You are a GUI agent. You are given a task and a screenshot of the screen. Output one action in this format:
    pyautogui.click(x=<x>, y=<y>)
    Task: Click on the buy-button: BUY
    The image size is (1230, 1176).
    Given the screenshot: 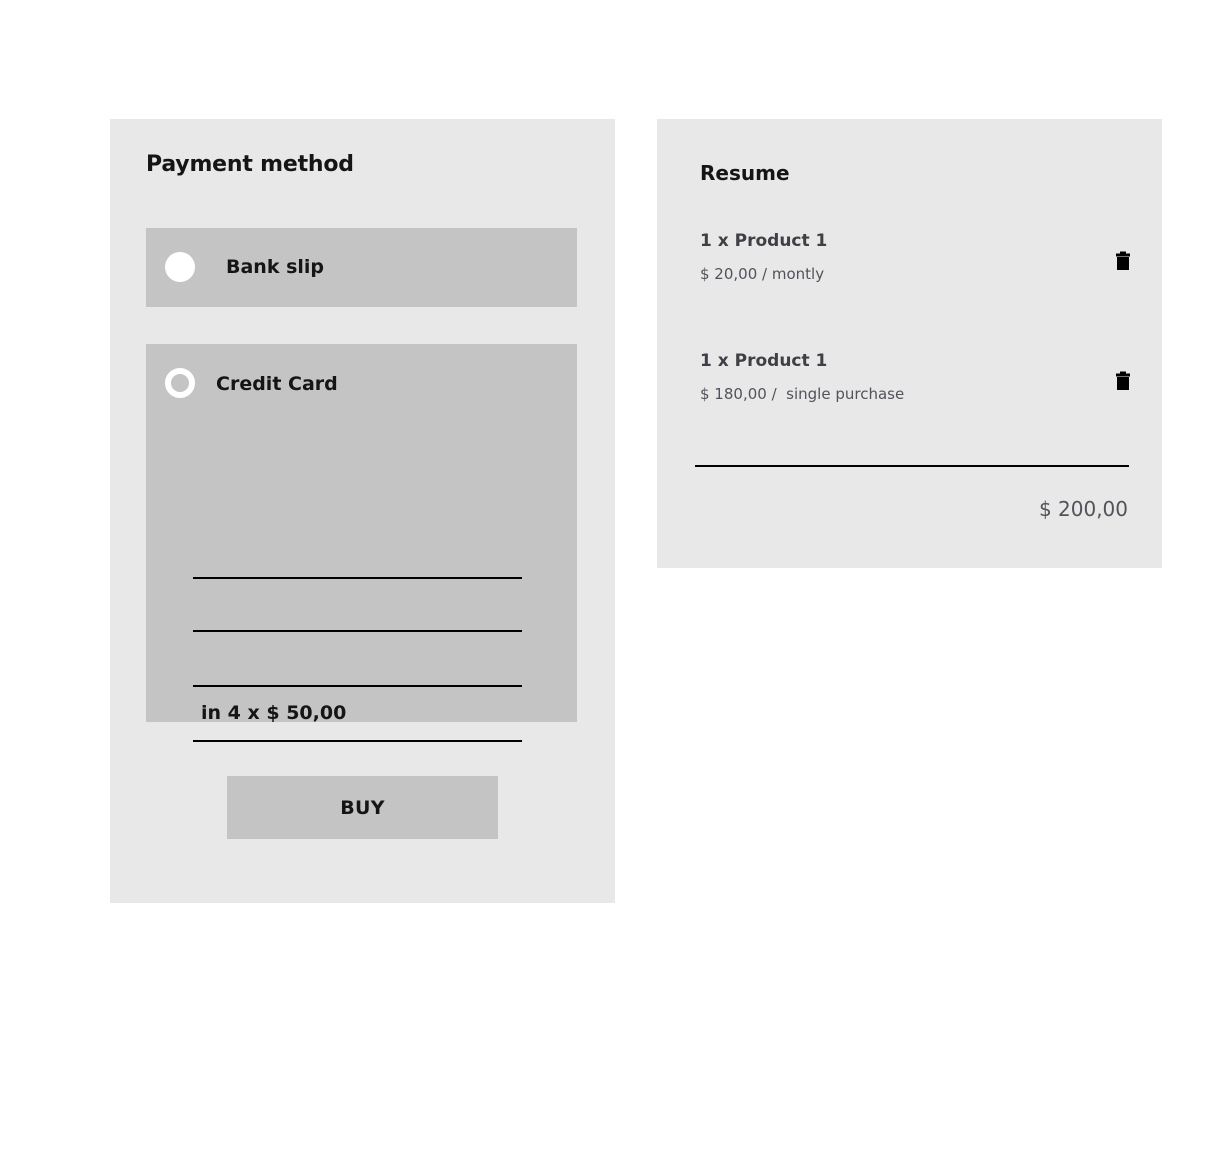 What is the action you would take?
    pyautogui.click(x=362, y=807)
    